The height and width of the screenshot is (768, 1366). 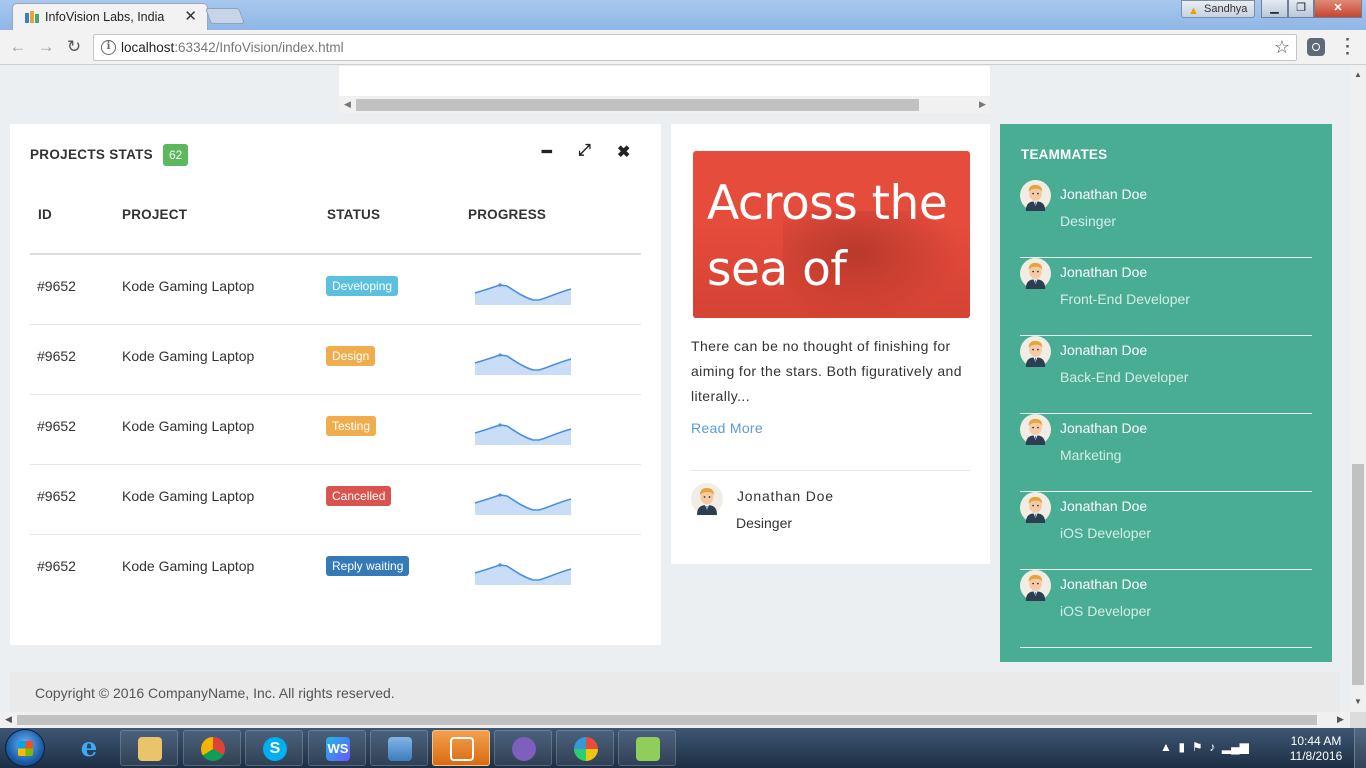 I want to click on page-vertical-scrollbar: ▲ ▼, so click(x=1358, y=389).